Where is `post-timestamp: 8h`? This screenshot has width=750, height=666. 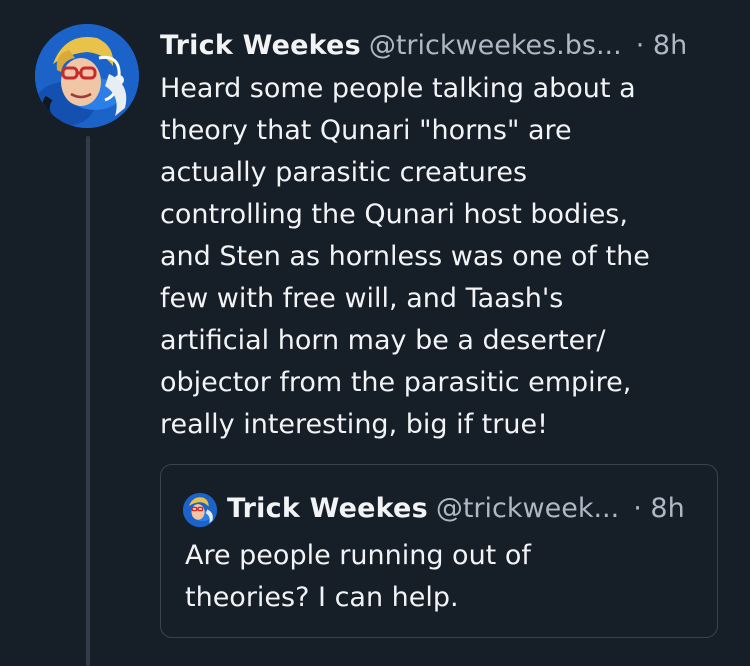
post-timestamp: 8h is located at coordinates (670, 45).